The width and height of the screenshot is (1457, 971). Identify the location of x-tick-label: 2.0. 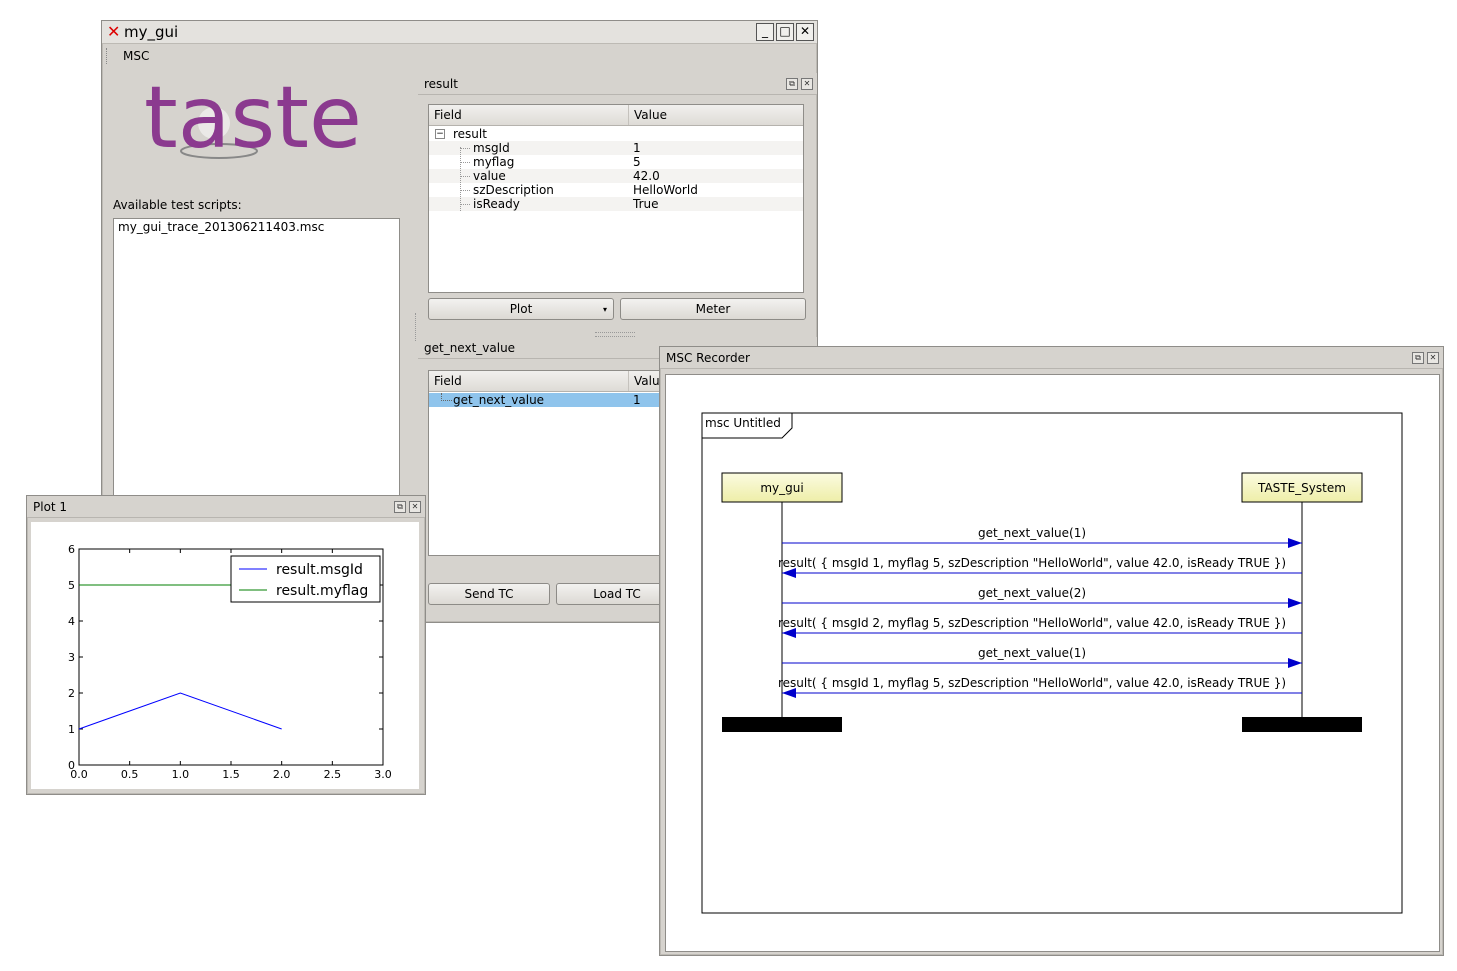
(282, 774).